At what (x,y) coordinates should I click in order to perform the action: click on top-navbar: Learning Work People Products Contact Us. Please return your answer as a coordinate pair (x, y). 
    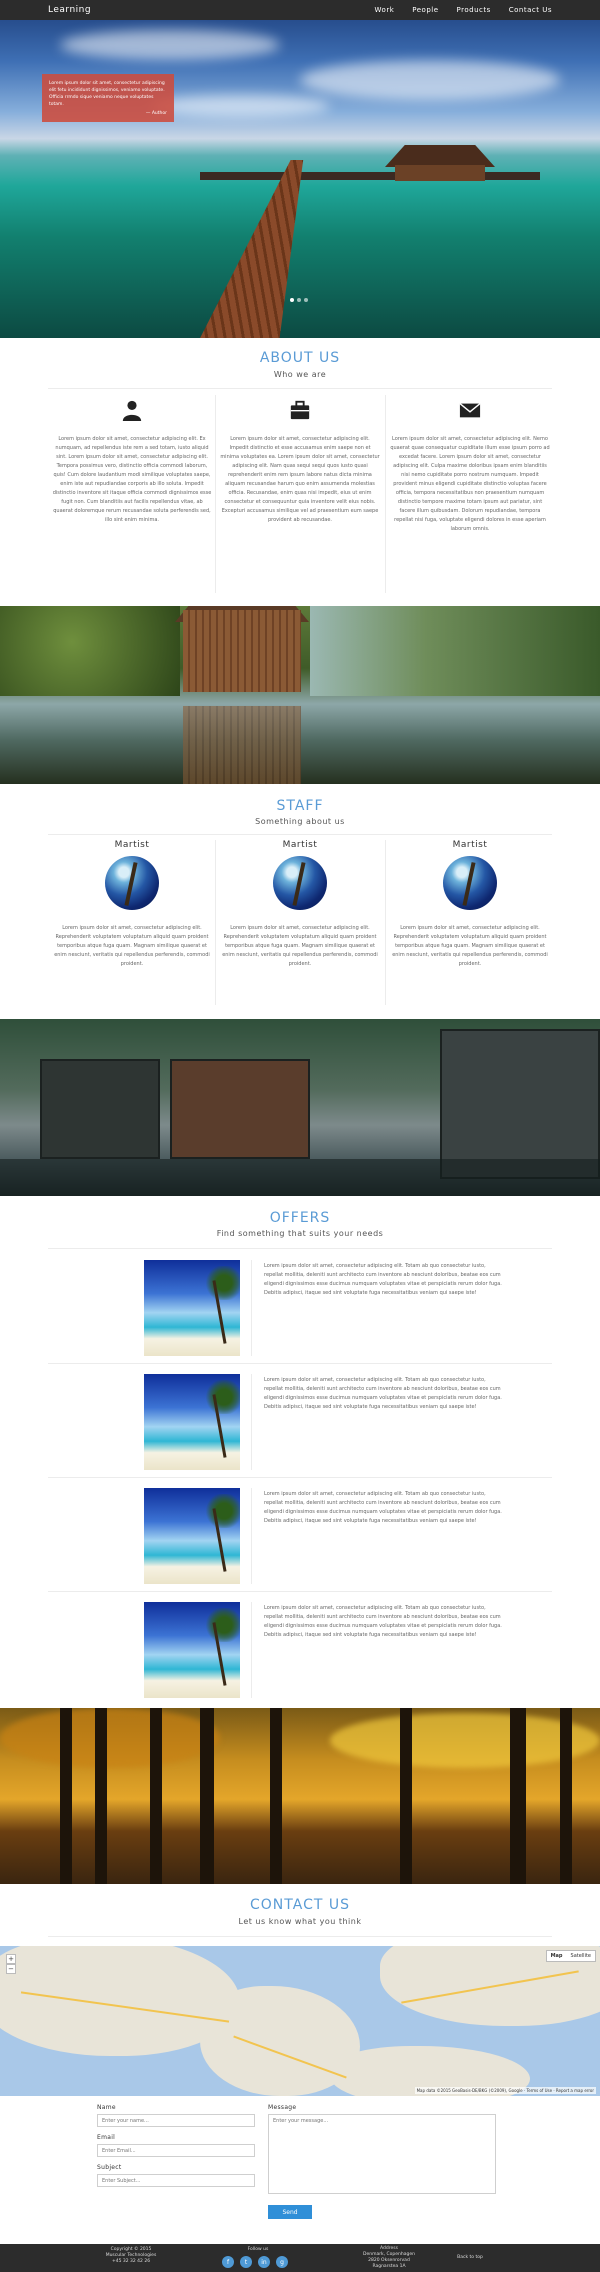
    Looking at the image, I should click on (300, 10).